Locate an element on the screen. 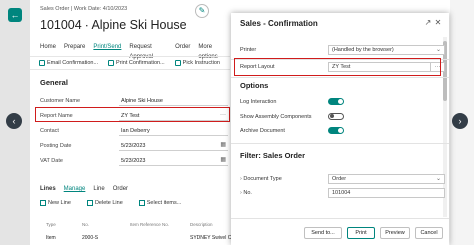  posting-date-field: Posting Date 5/23/2023 ▦ is located at coordinates (134, 146).